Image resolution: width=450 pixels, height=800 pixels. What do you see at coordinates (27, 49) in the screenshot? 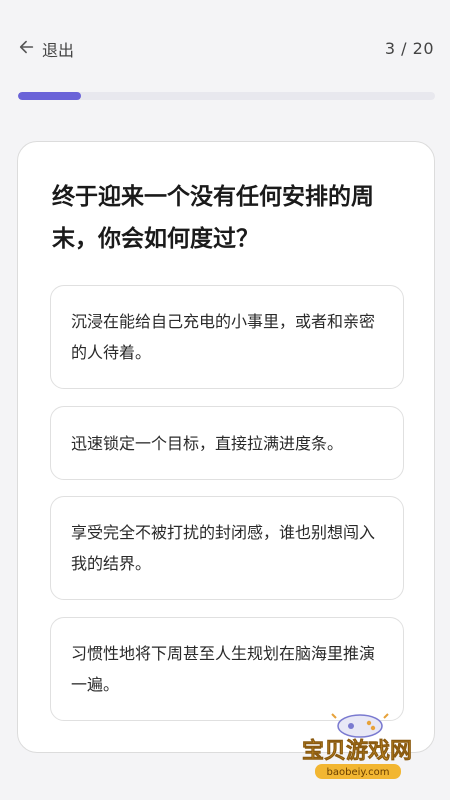
I see `arrow-left-icon` at bounding box center [27, 49].